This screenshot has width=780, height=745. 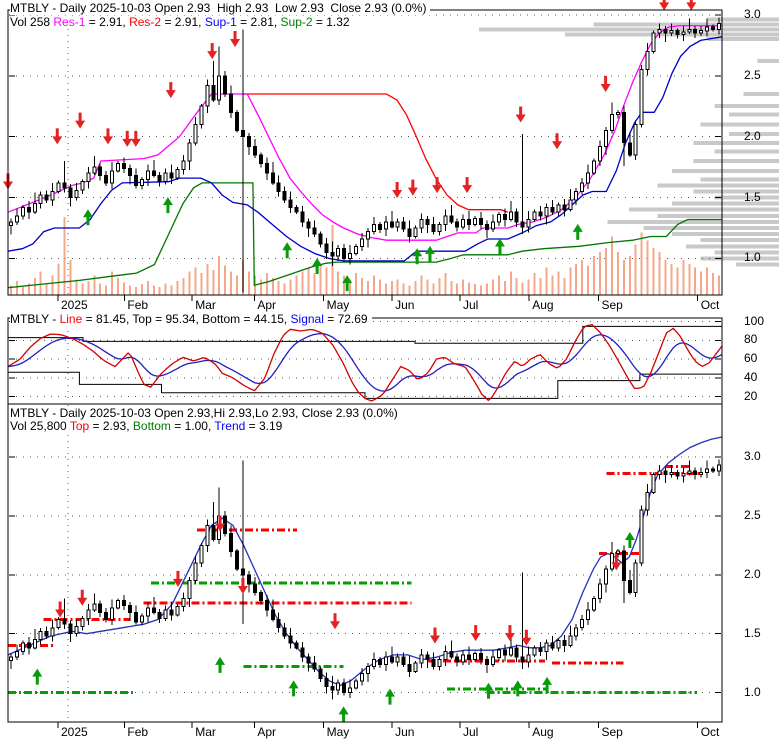 I want to click on oscillator-line-label: Line, so click(x=71, y=319).